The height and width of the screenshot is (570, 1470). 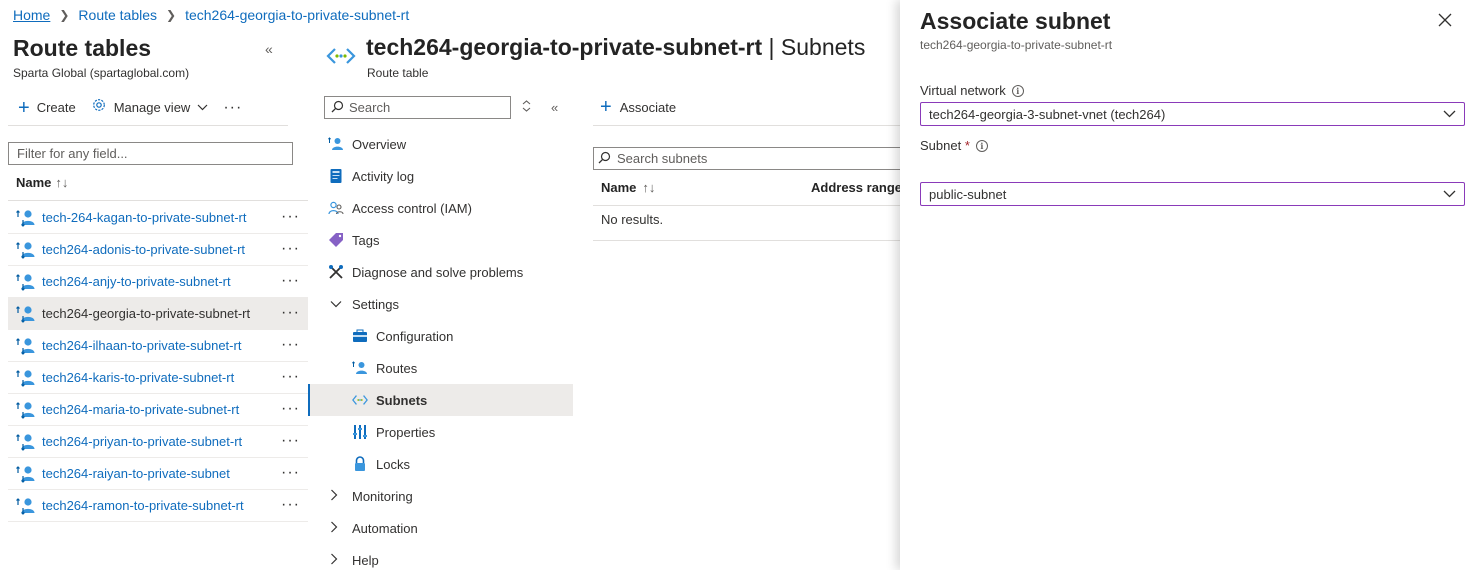 I want to click on collapse-left-pane-icon: «, so click(x=269, y=49).